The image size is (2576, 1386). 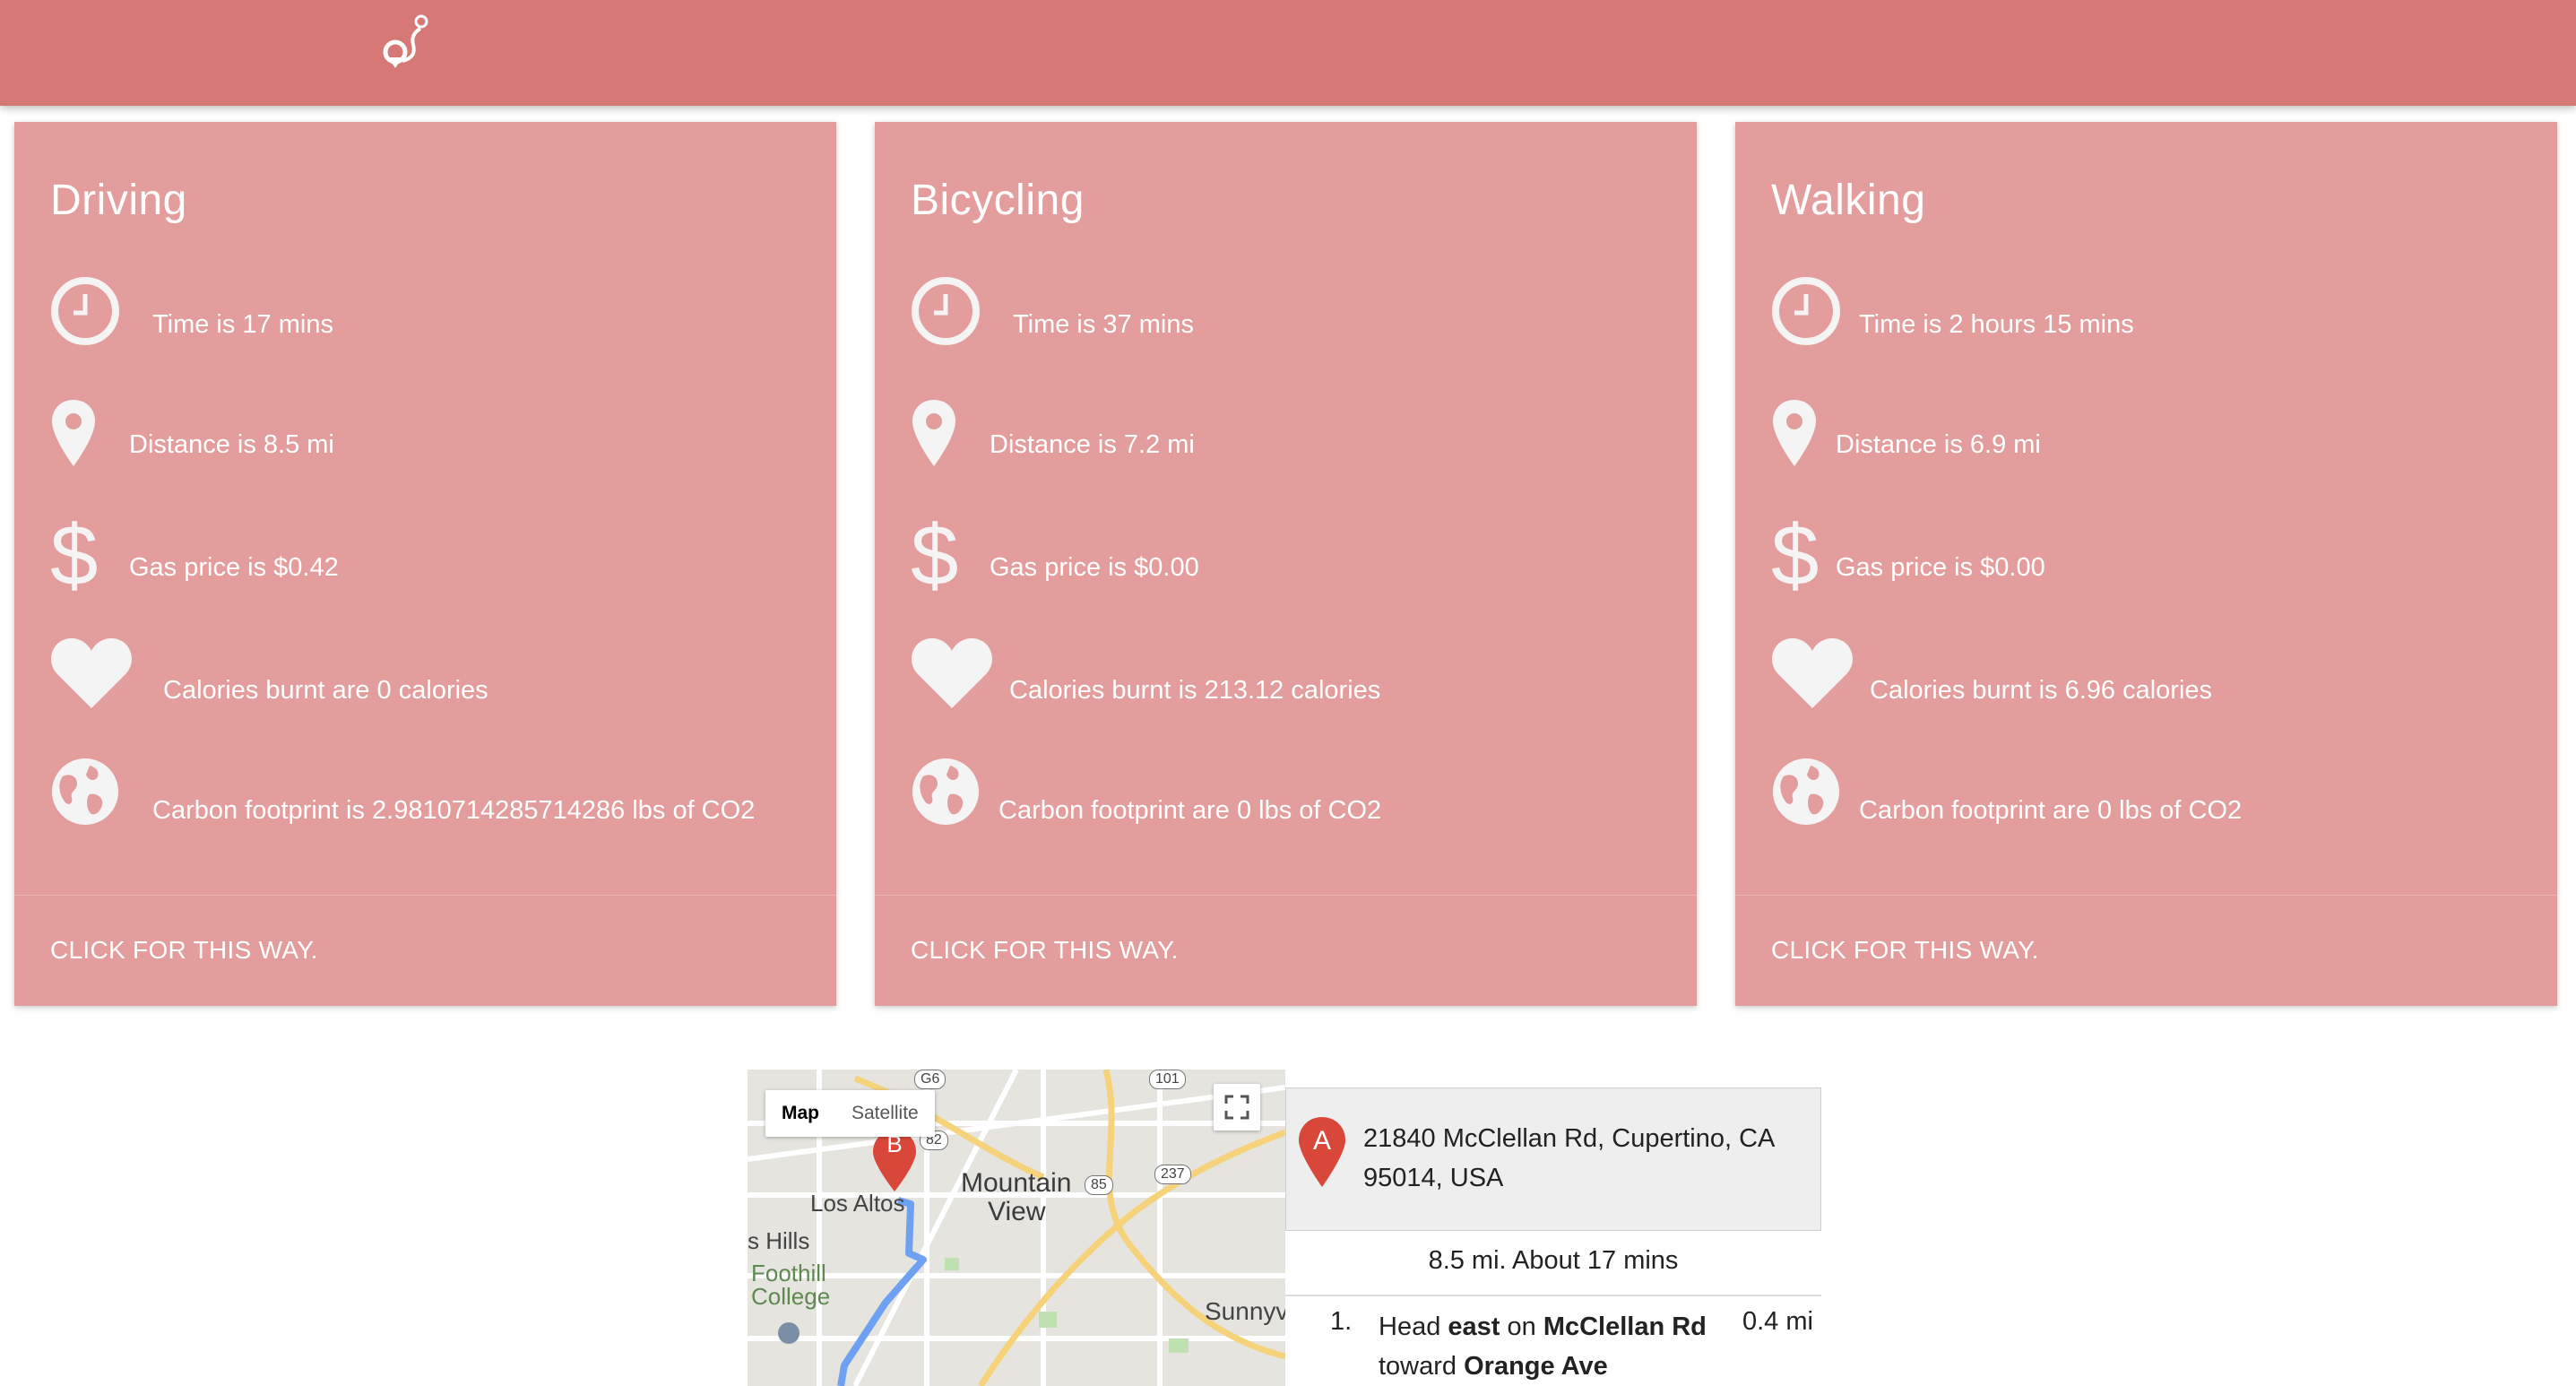 I want to click on map-label-mountain: Mountain, so click(x=1016, y=1183).